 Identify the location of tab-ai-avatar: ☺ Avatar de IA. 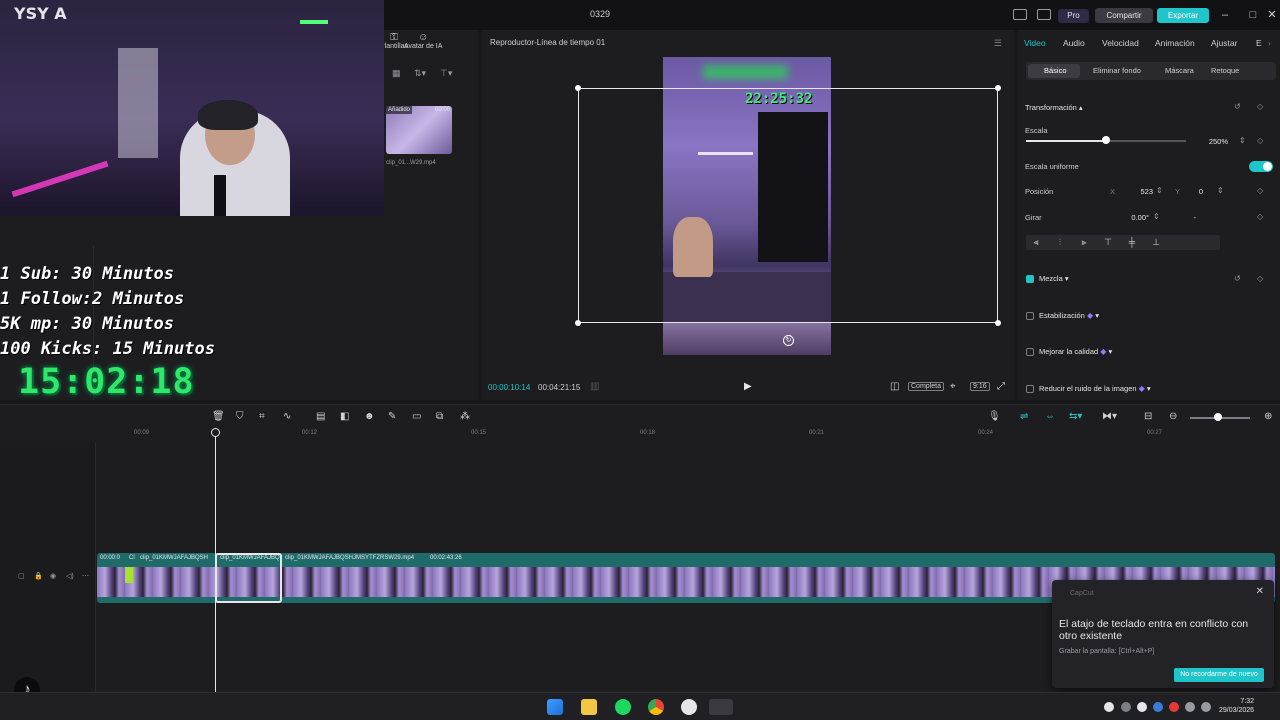
(423, 41).